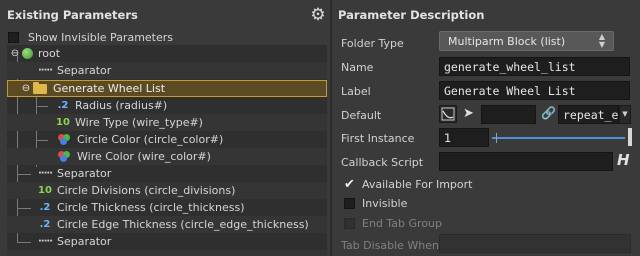 The height and width of the screenshot is (256, 640). I want to click on show-invisible-checkbox, so click(13, 37).